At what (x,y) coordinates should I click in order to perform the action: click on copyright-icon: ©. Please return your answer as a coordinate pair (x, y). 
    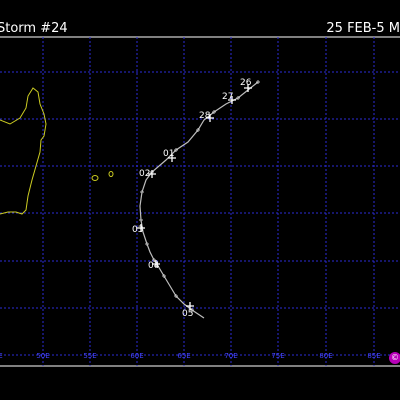
    Looking at the image, I should click on (394, 358).